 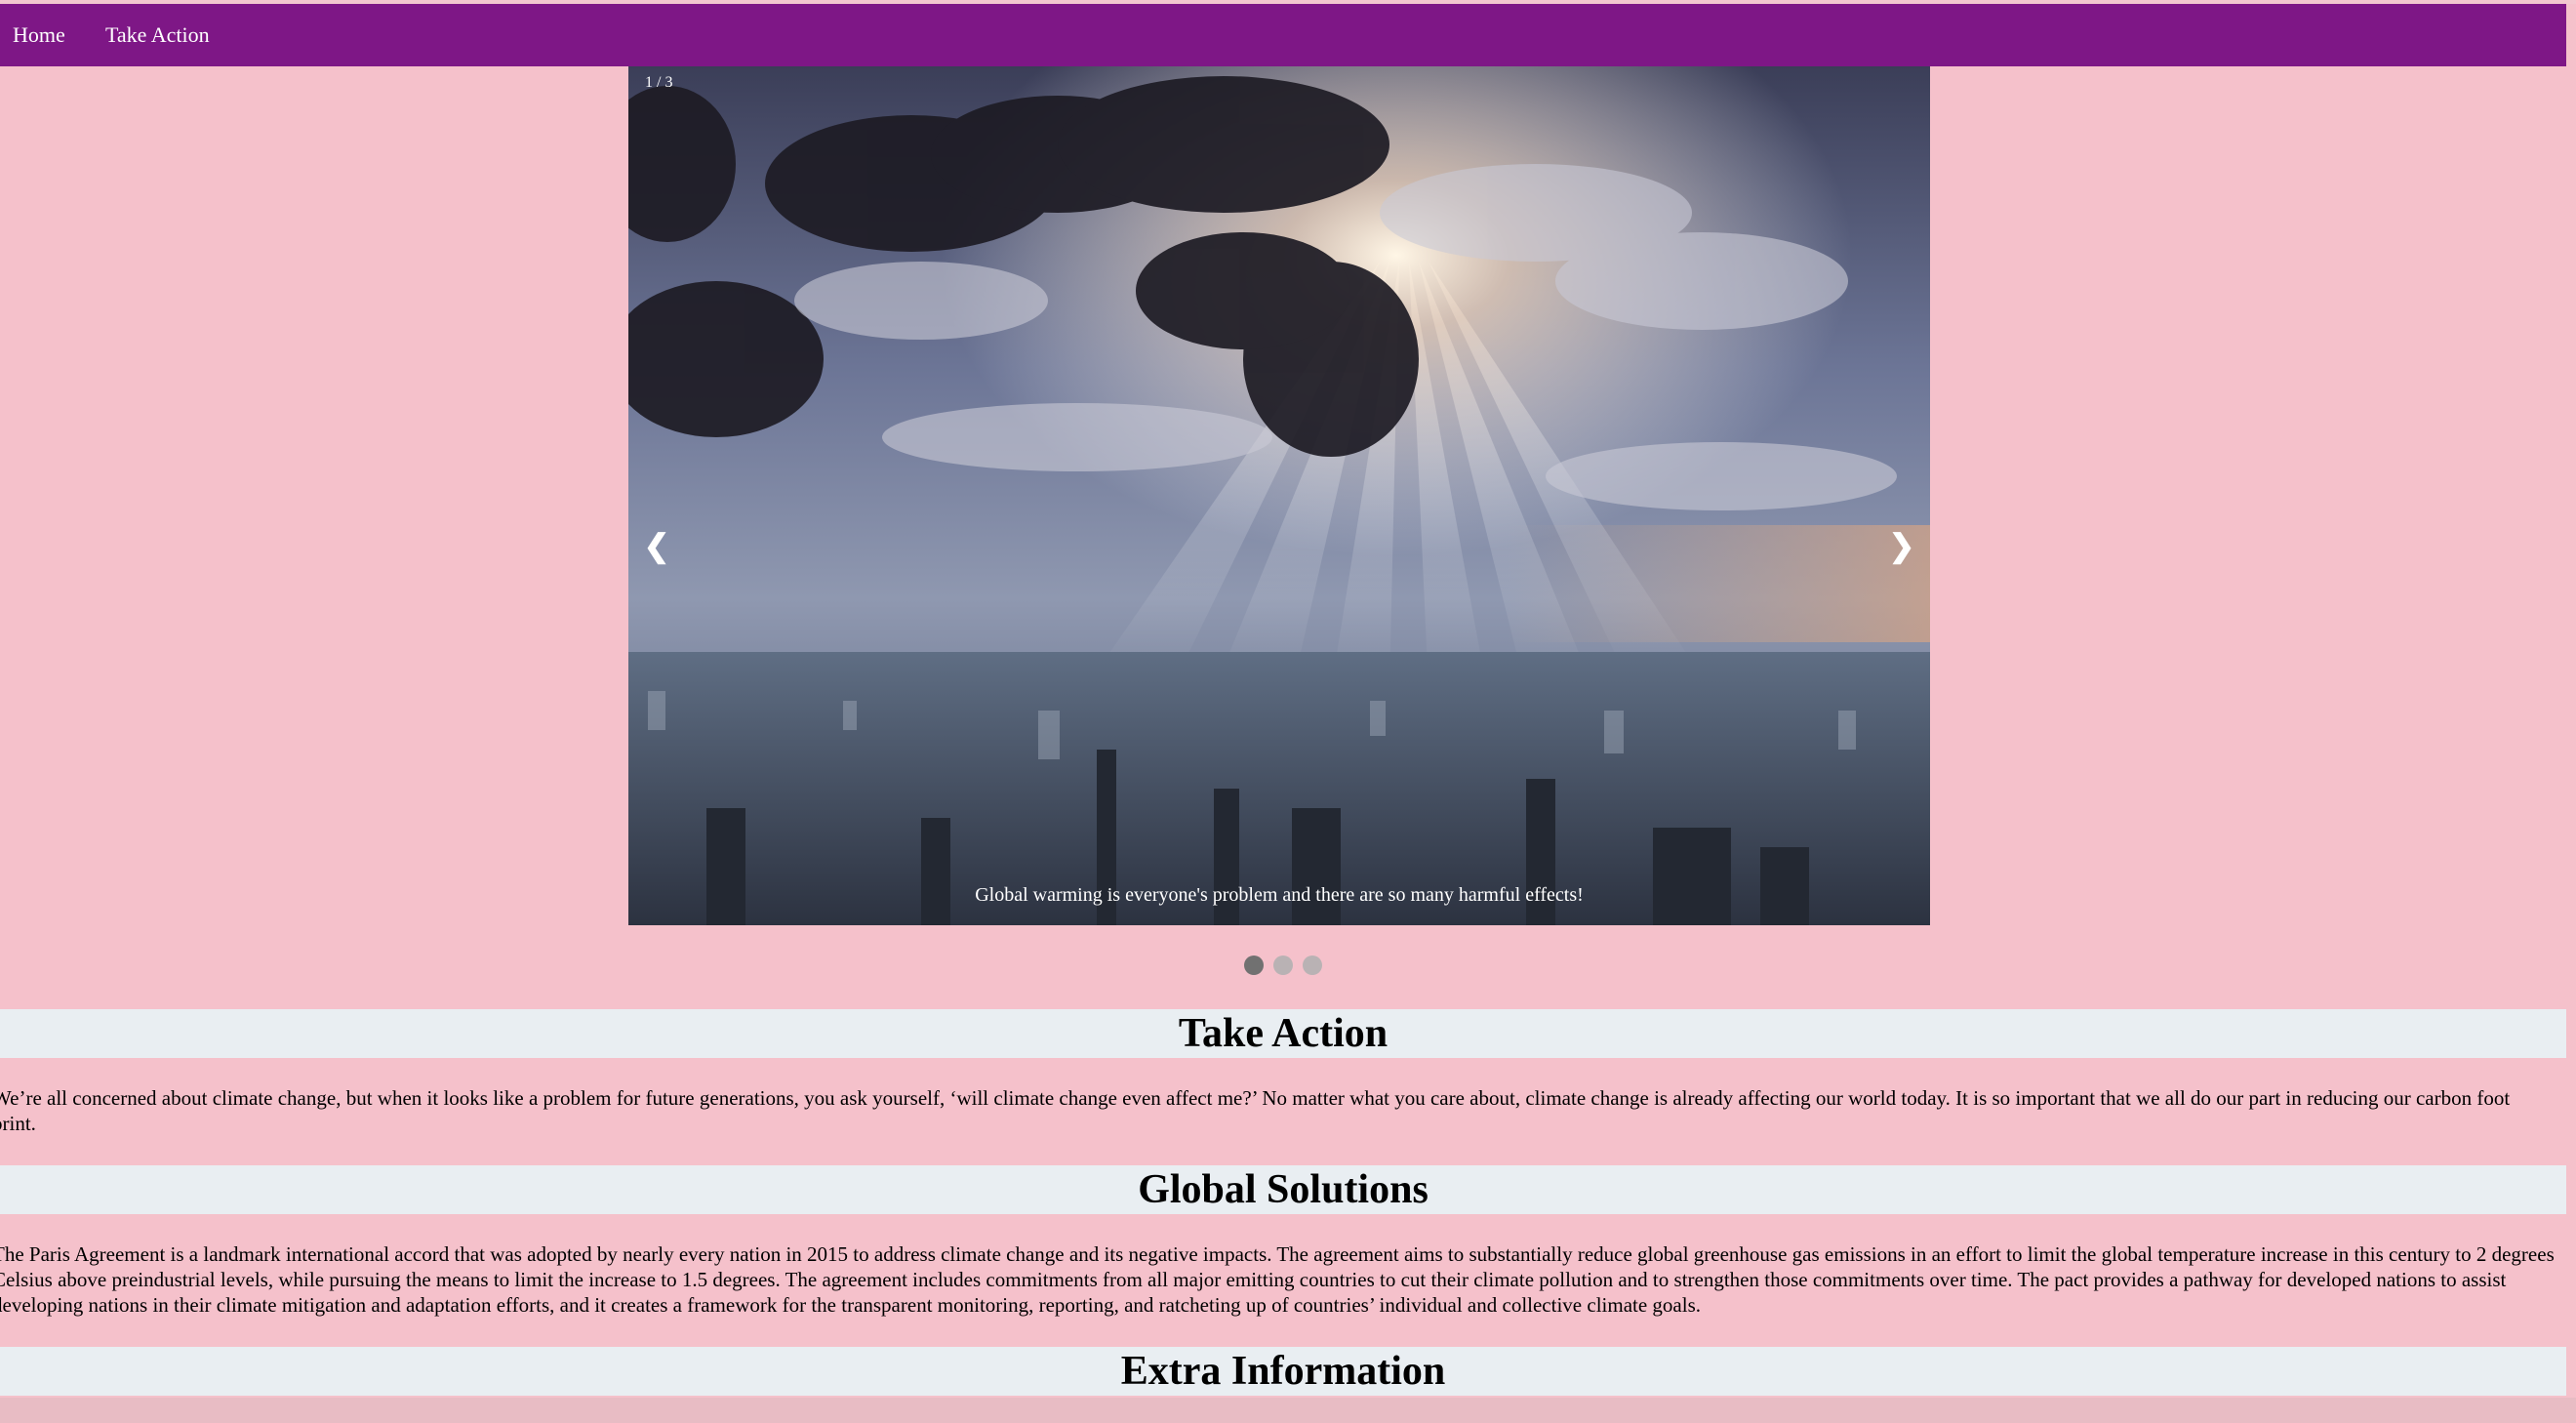 I want to click on bottom-strip, so click(x=1288, y=1410).